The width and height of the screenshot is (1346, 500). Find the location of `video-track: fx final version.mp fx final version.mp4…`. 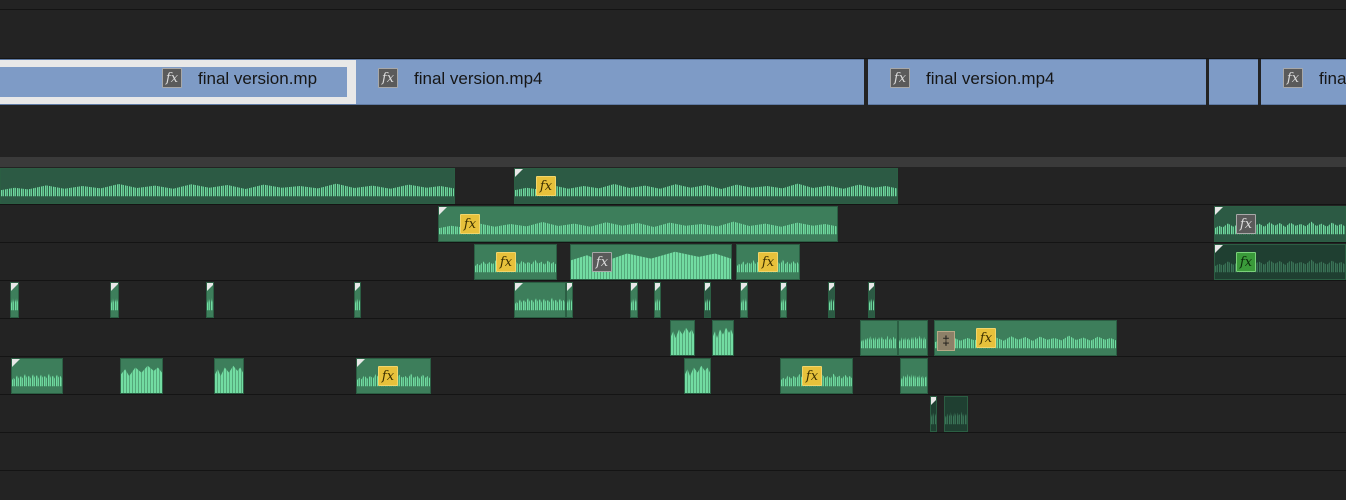

video-track: fx final version.mp fx final version.mp4… is located at coordinates (673, 84).